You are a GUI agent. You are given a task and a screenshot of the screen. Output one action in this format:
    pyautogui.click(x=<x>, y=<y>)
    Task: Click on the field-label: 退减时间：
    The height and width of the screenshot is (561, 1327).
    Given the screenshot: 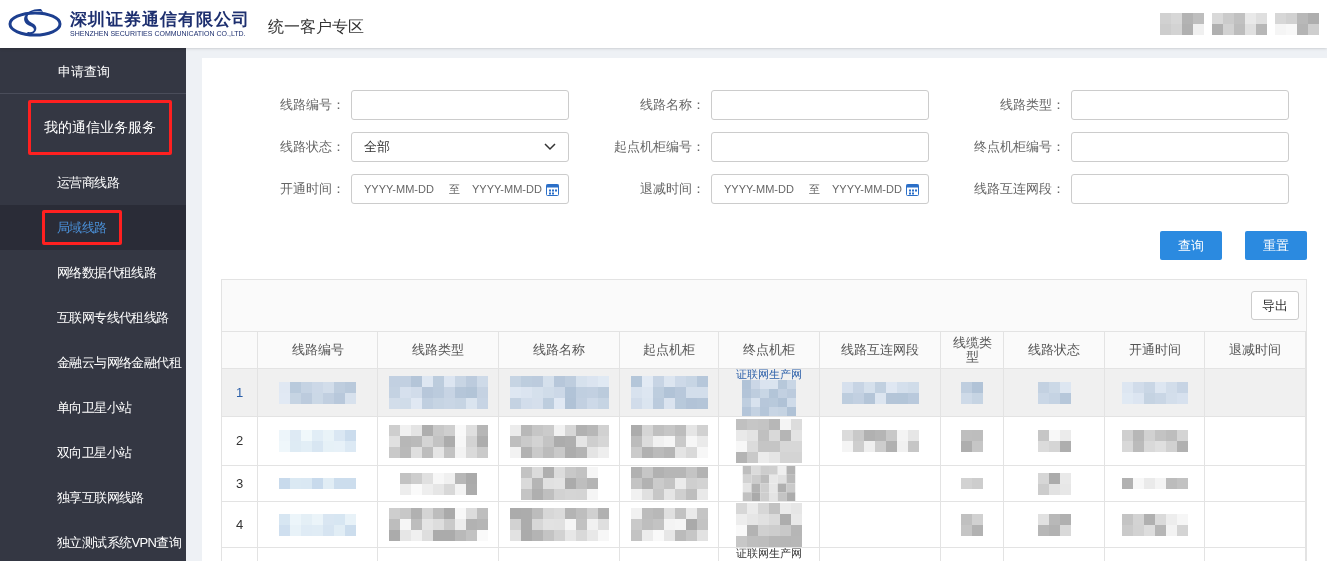 What is the action you would take?
    pyautogui.click(x=672, y=189)
    